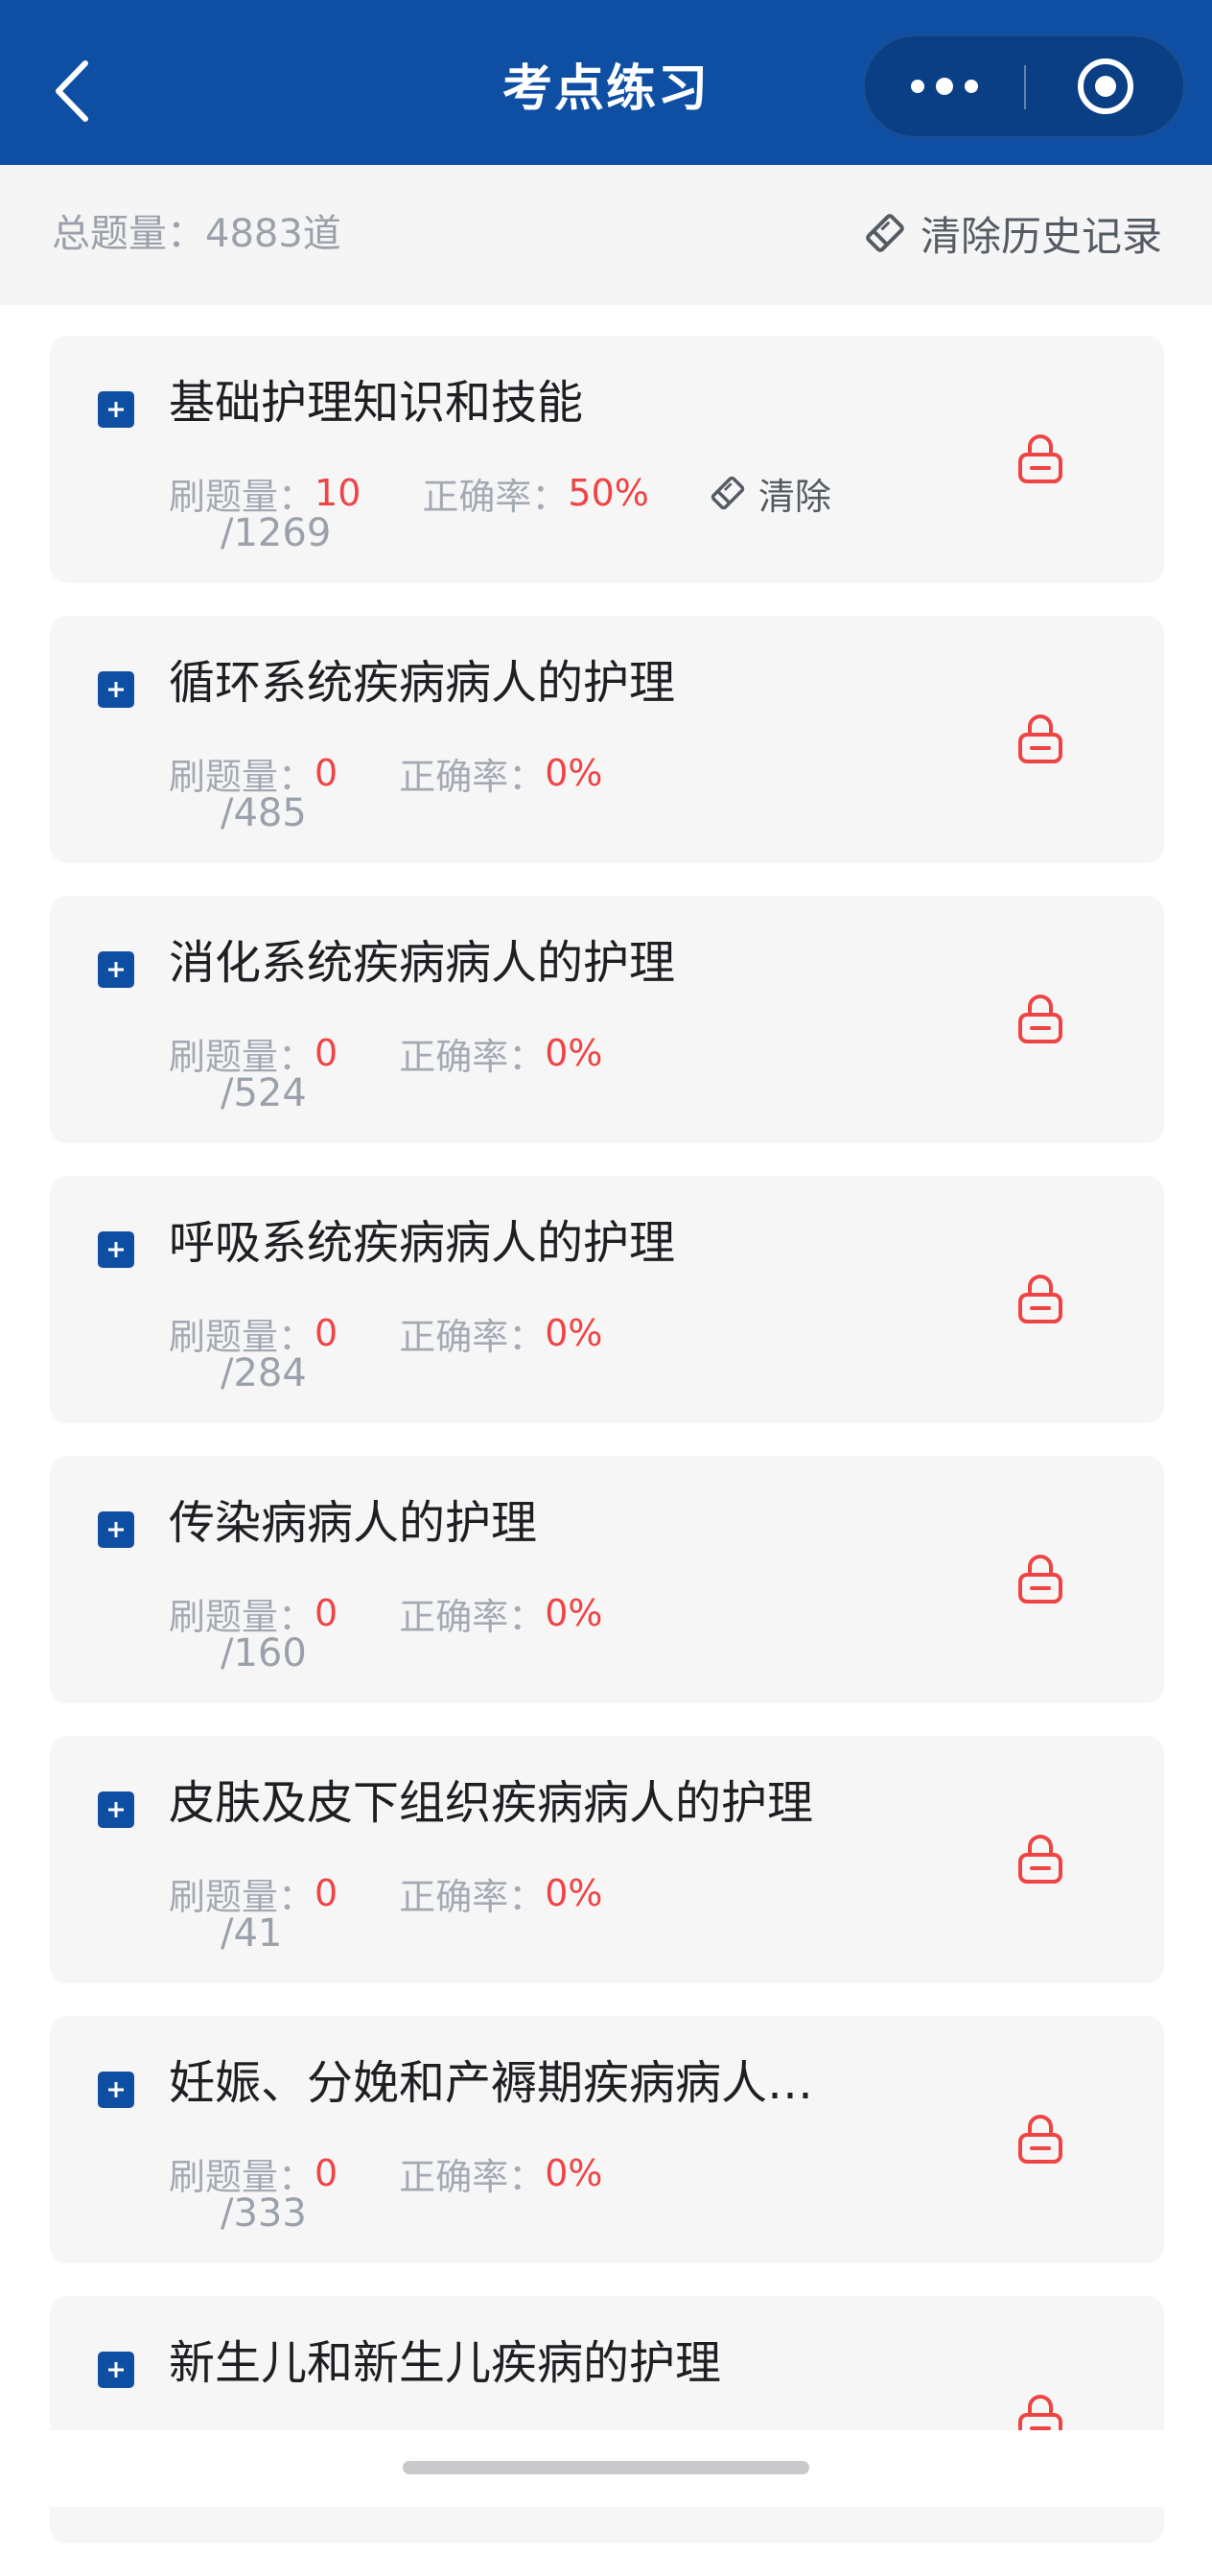  I want to click on topic-card-7: 妊娠、分娩和产褥期疾病病人… 刷题量： 0 /333 正确率： 0%, so click(607, 2139).